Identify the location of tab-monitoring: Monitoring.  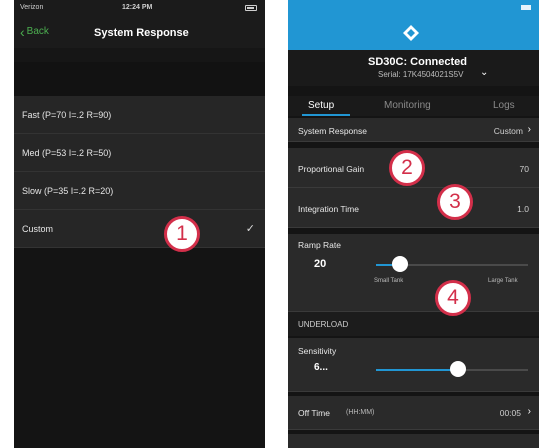
(407, 105).